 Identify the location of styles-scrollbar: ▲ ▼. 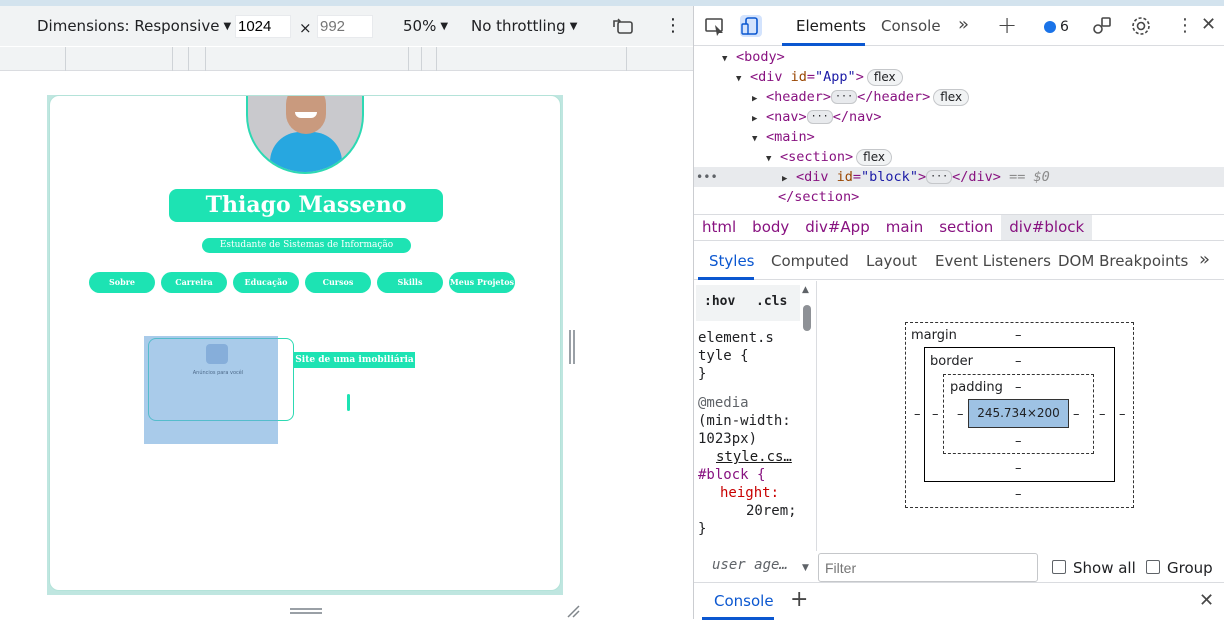
(807, 430).